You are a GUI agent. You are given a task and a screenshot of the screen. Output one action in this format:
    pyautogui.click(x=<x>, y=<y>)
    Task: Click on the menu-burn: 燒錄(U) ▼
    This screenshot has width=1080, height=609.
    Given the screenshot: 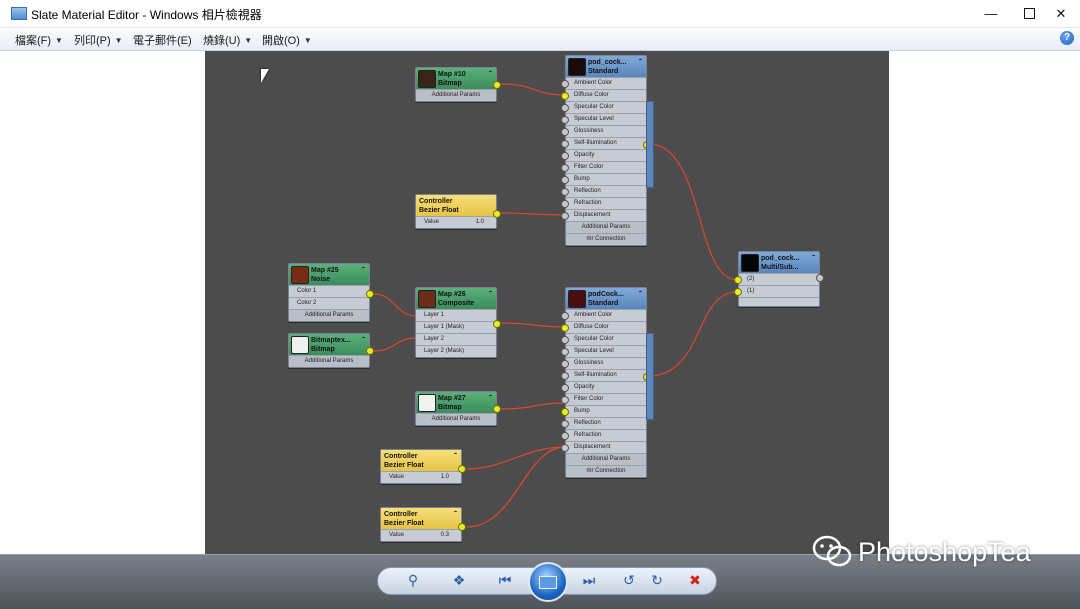 What is the action you would take?
    pyautogui.click(x=227, y=40)
    